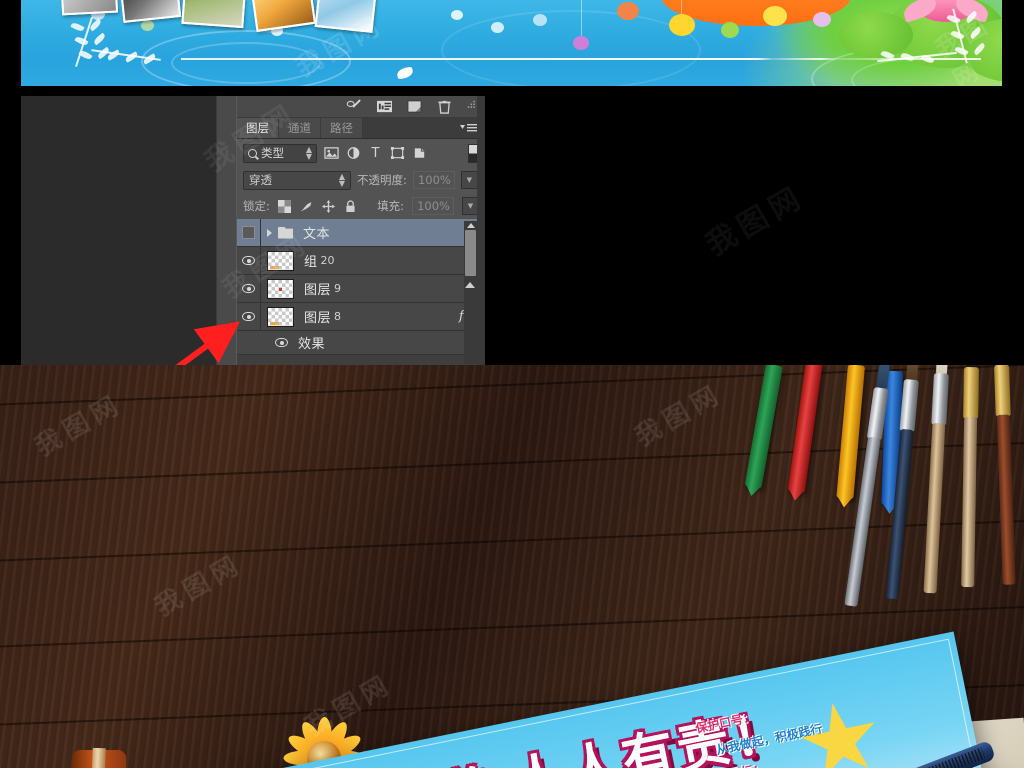 The width and height of the screenshot is (1024, 768). I want to click on top-banner-image: 我图网 我图网, so click(511, 43).